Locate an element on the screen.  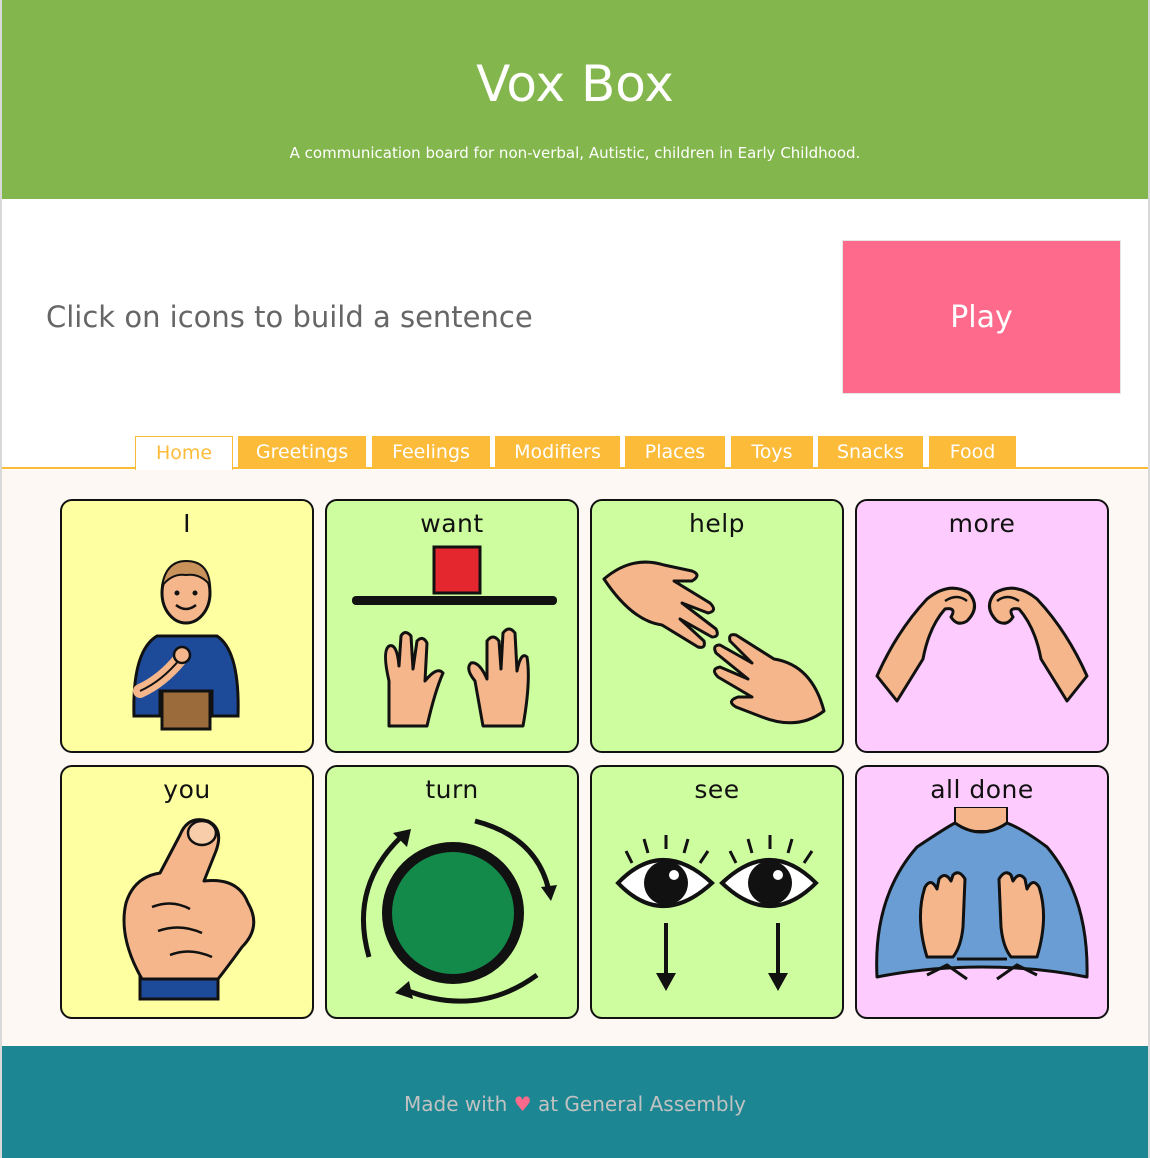
card-more: more is located at coordinates (982, 626).